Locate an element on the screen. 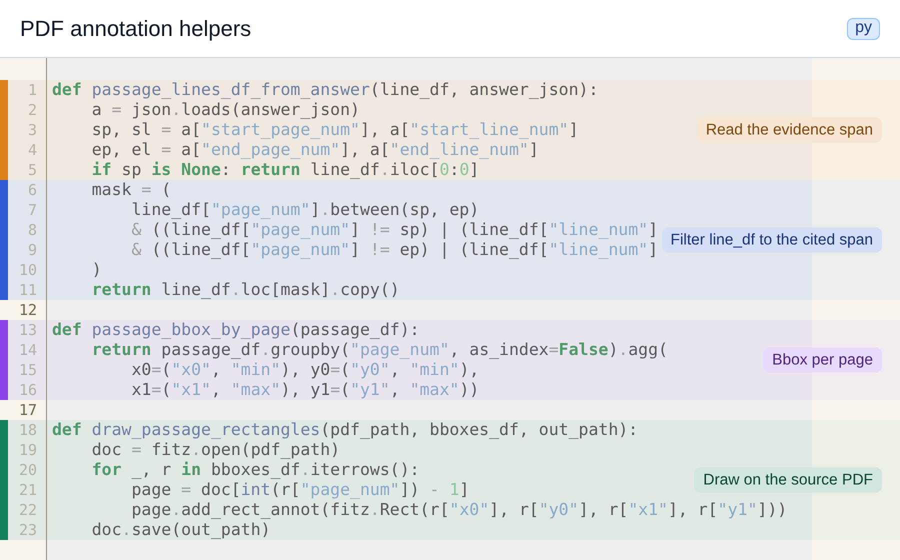 The height and width of the screenshot is (560, 900). code-line: x1=("x1", "max"), y1=("y1", "max")) is located at coordinates (305, 390).